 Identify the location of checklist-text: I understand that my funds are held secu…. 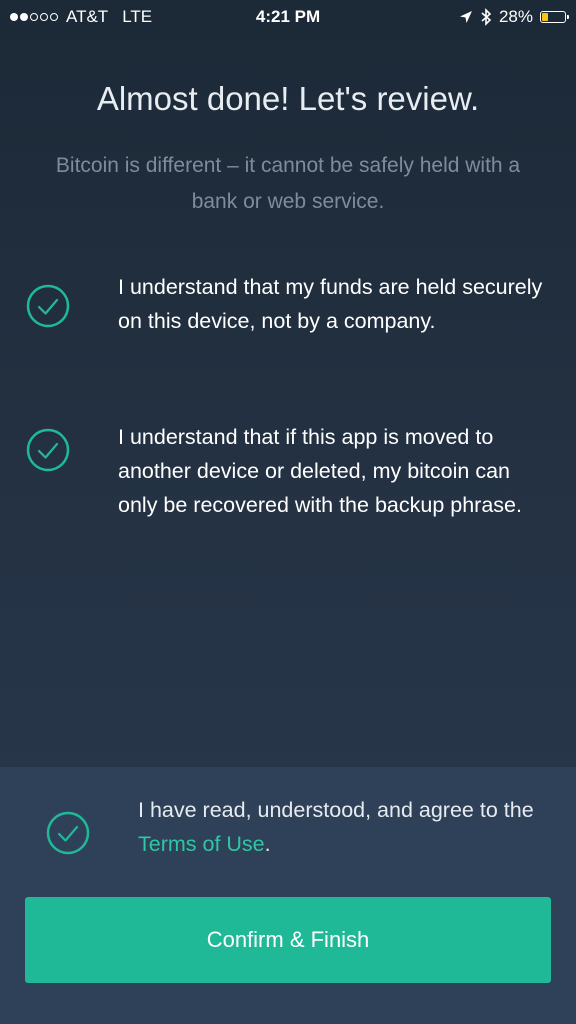
(330, 304).